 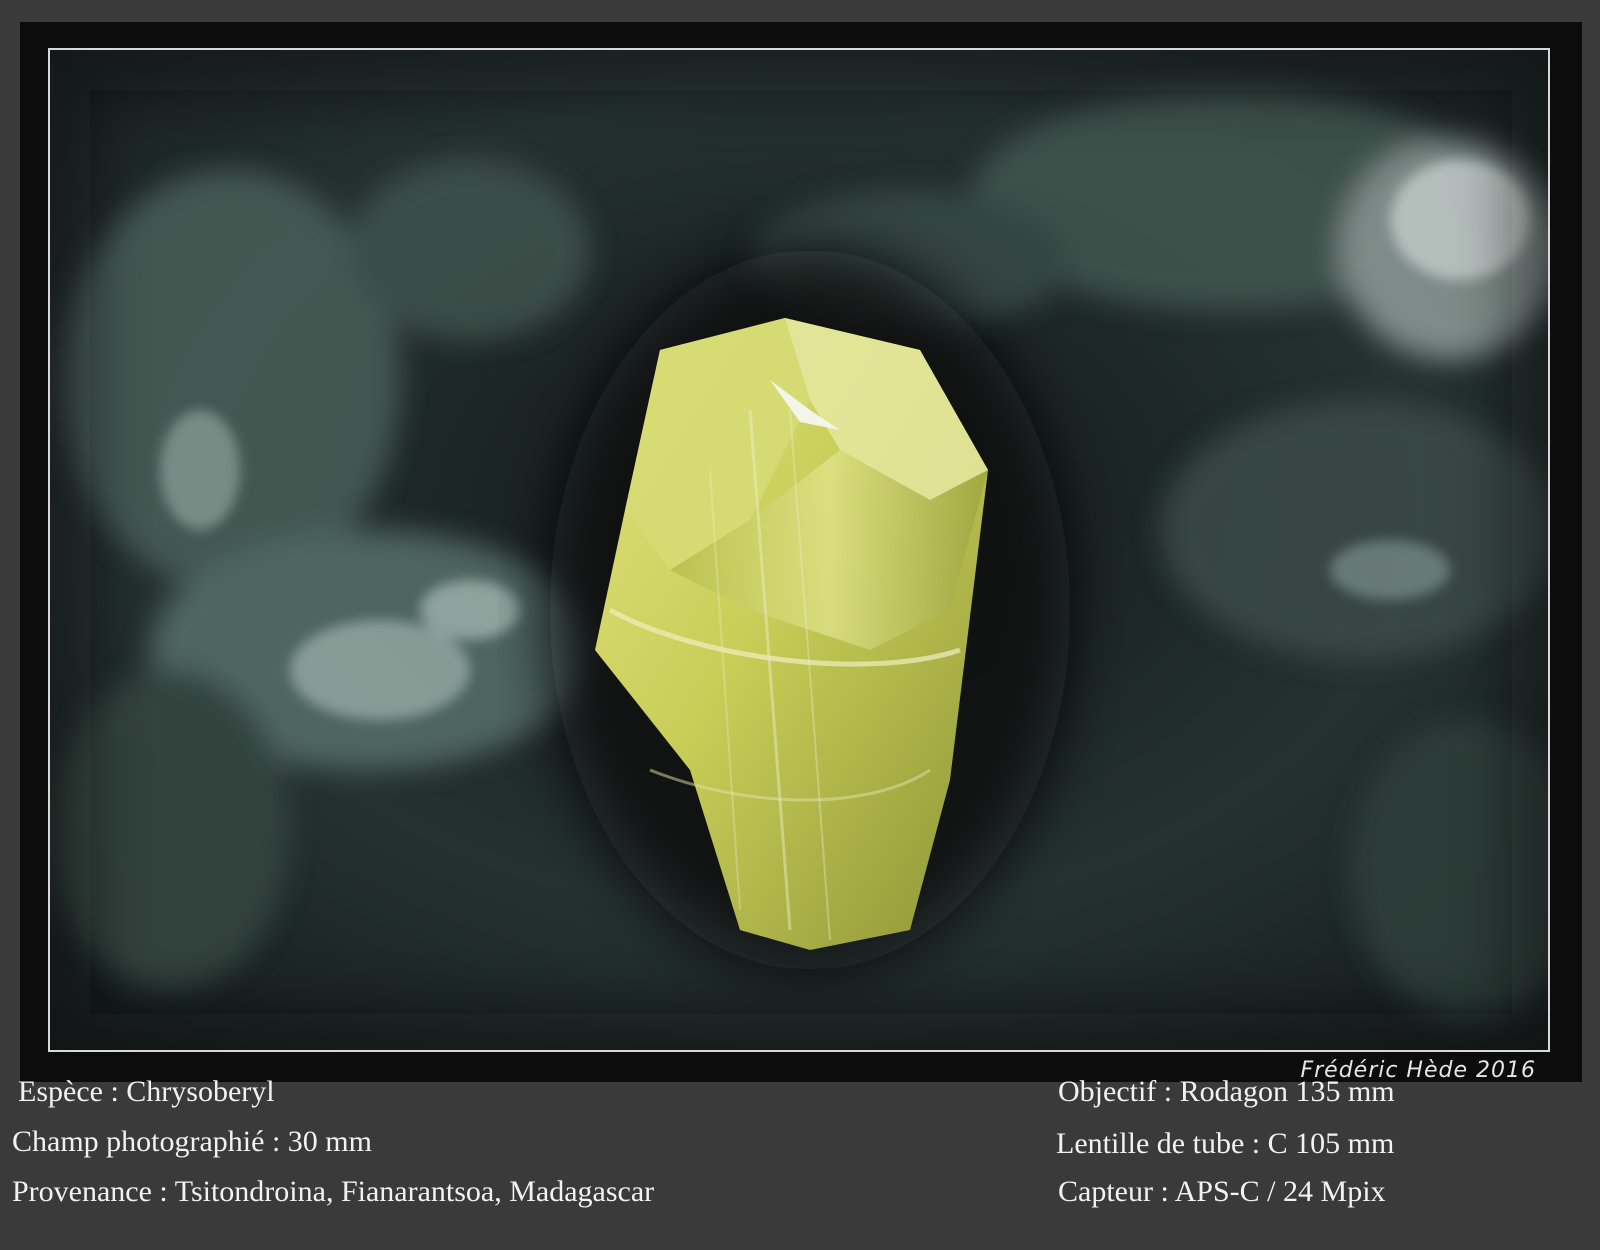 What do you see at coordinates (1225, 1143) in the screenshot?
I see `tube-lens-caption: Lentille de tube : C 105 mm` at bounding box center [1225, 1143].